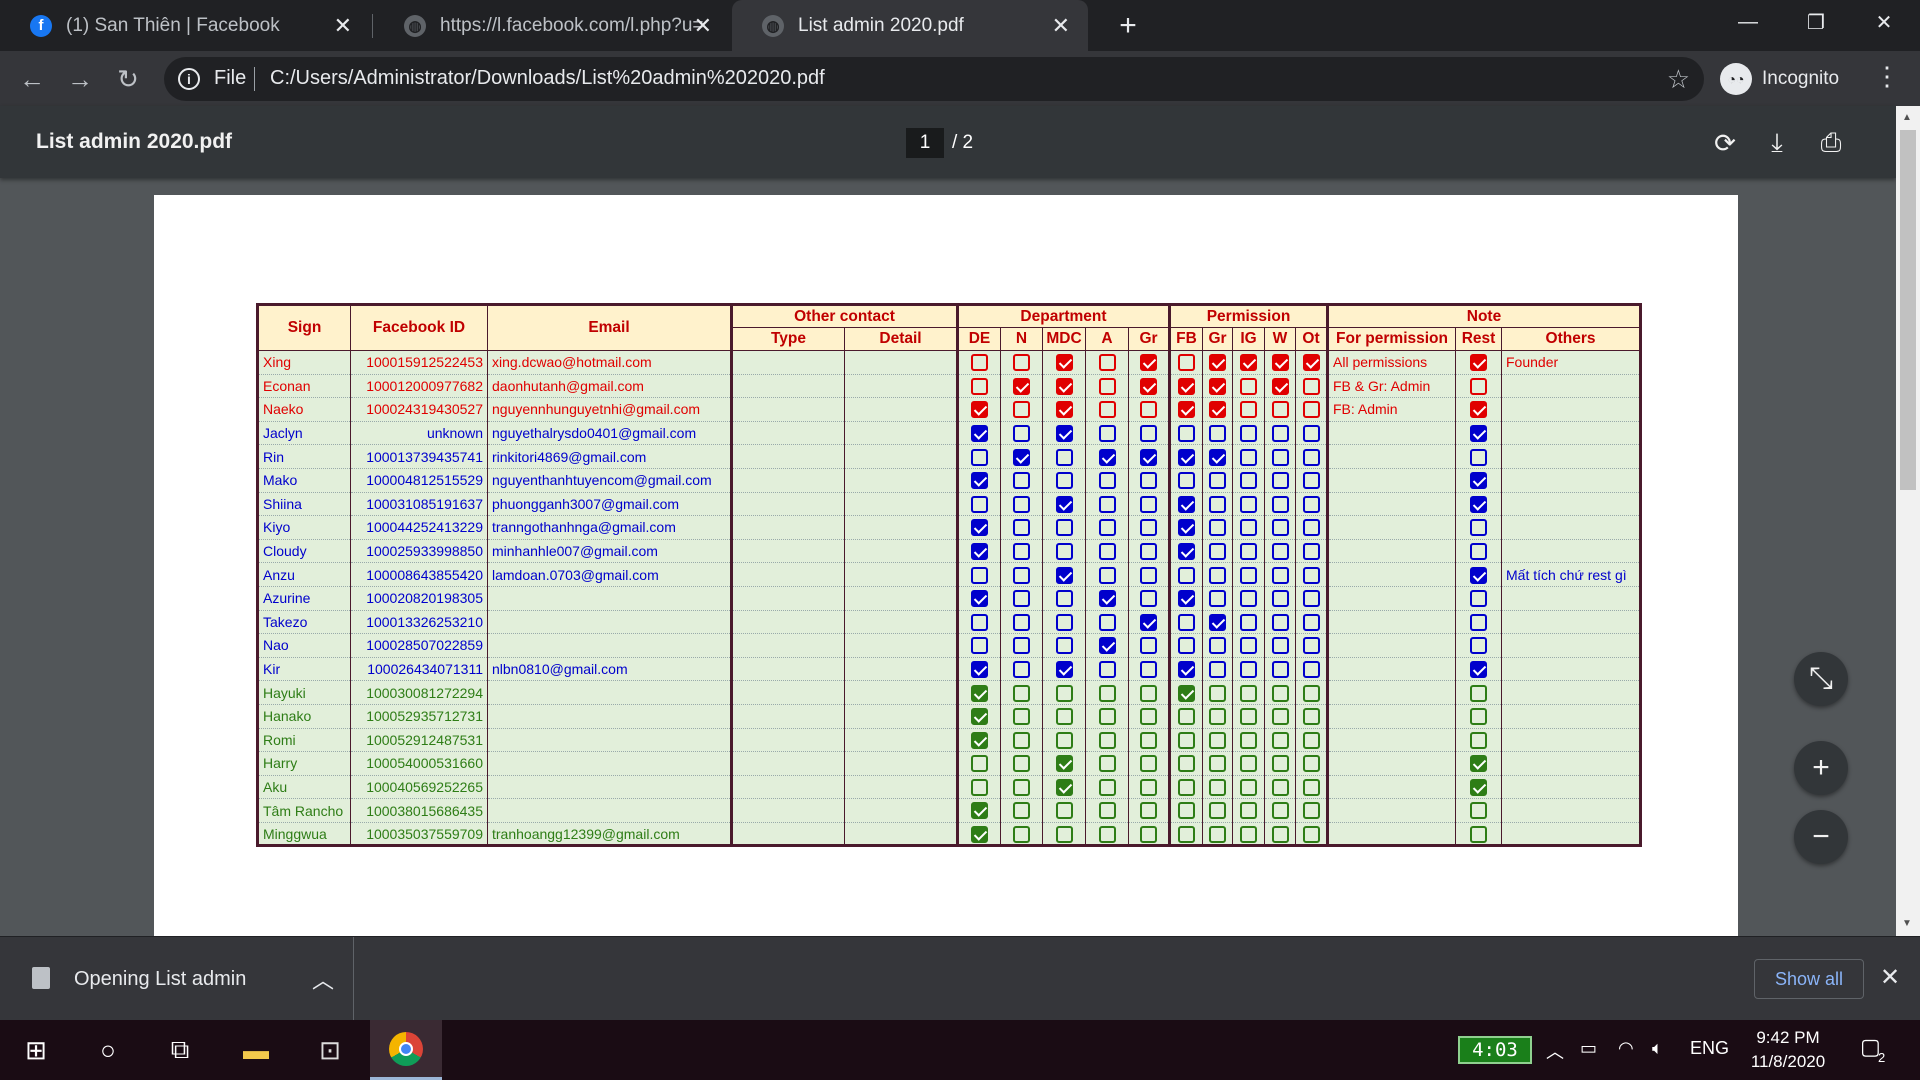 The image size is (1920, 1080). What do you see at coordinates (1821, 768) in the screenshot?
I see `zoom-in-button: +` at bounding box center [1821, 768].